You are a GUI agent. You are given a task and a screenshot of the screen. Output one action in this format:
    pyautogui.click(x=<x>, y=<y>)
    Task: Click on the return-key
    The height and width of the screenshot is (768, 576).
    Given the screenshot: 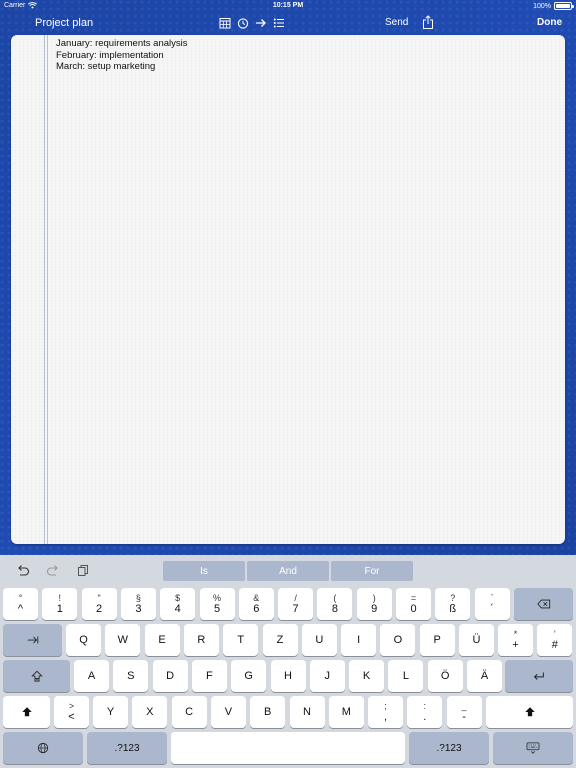 What is the action you would take?
    pyautogui.click(x=539, y=676)
    